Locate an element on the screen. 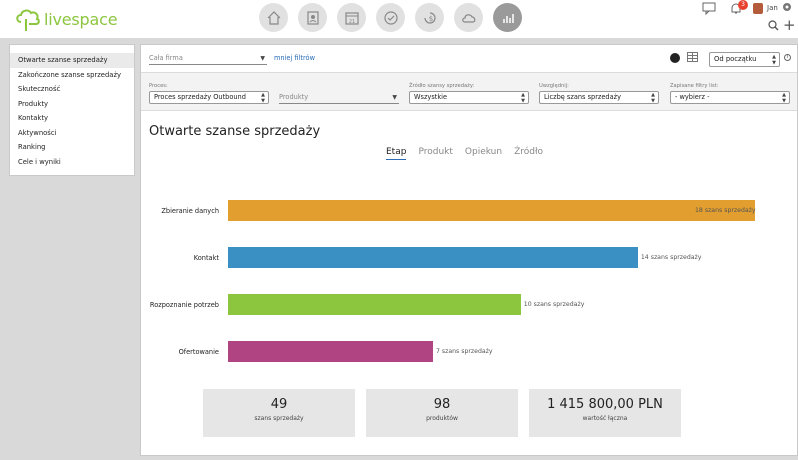  bar-value-label: 10 szans sprzedaży is located at coordinates (554, 304).